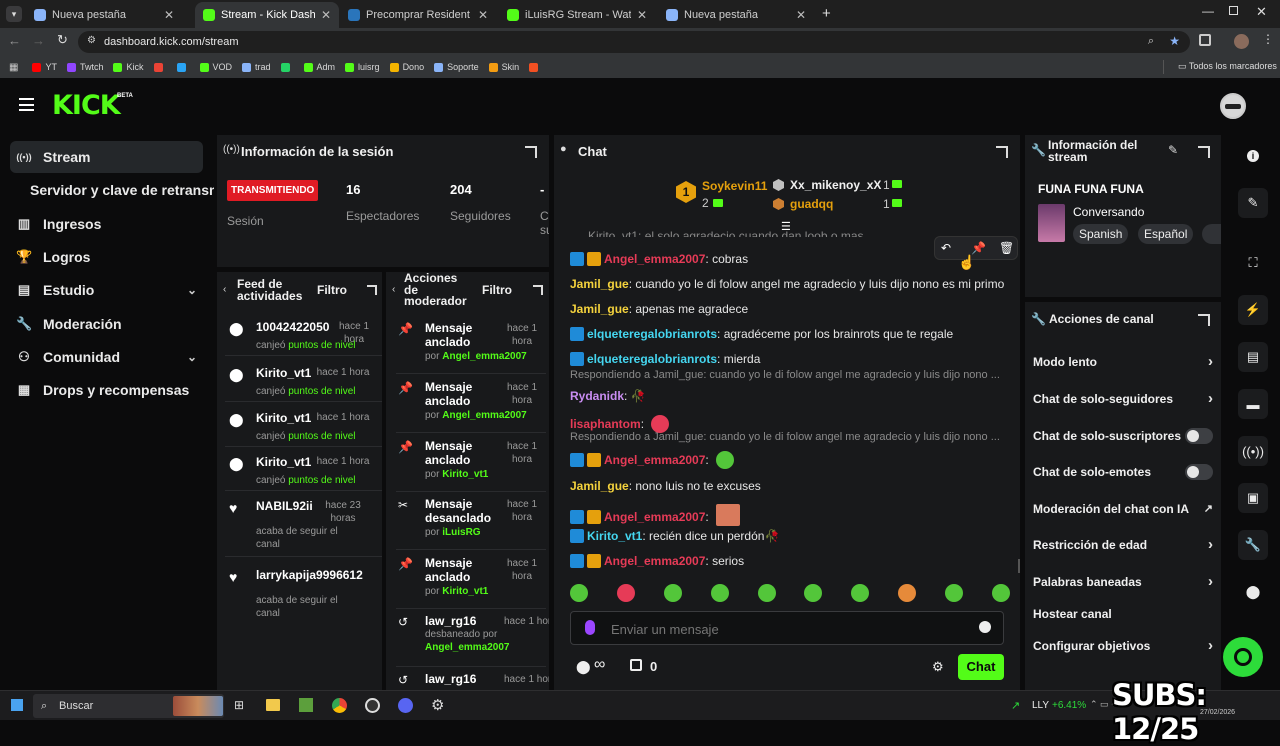  What do you see at coordinates (14, 40) in the screenshot?
I see `back-icon: ←` at bounding box center [14, 40].